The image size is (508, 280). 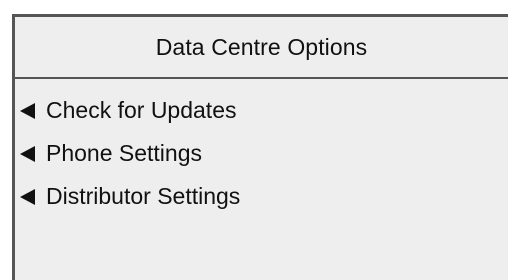 What do you see at coordinates (143, 196) in the screenshot?
I see `menu-item-label: Distributor Settings` at bounding box center [143, 196].